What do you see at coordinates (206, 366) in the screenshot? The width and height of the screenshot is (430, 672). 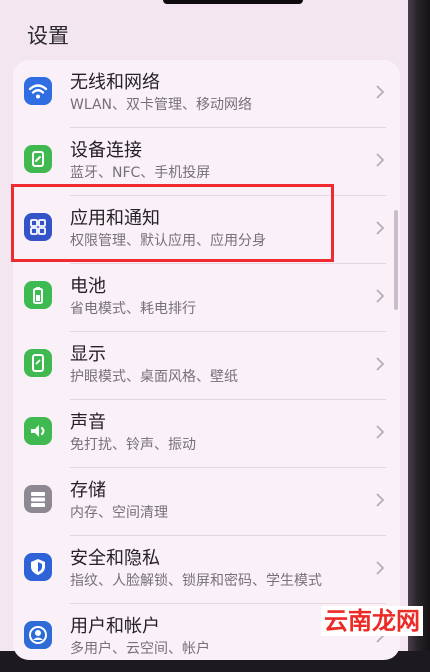 I see `settings-item-display: 显示 护眼模式、桌面风格、壁纸` at bounding box center [206, 366].